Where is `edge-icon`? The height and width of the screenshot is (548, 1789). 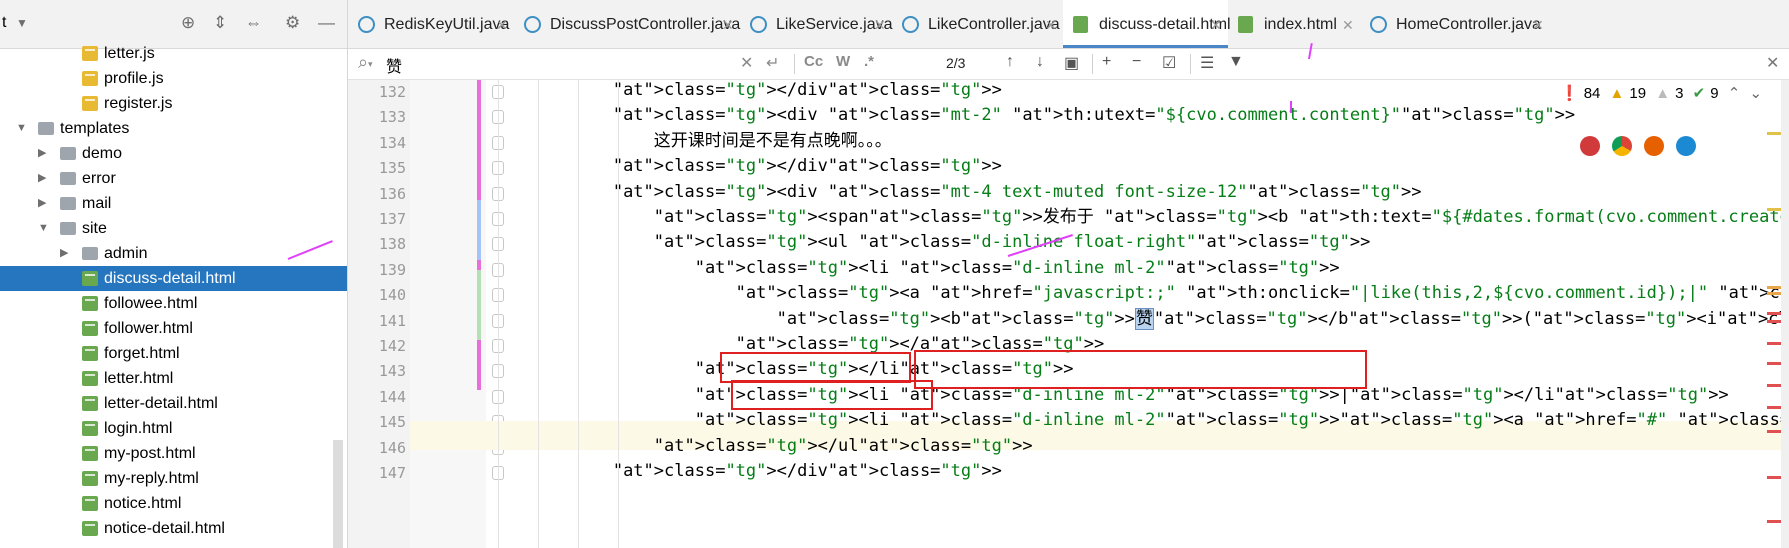
edge-icon is located at coordinates (1686, 146).